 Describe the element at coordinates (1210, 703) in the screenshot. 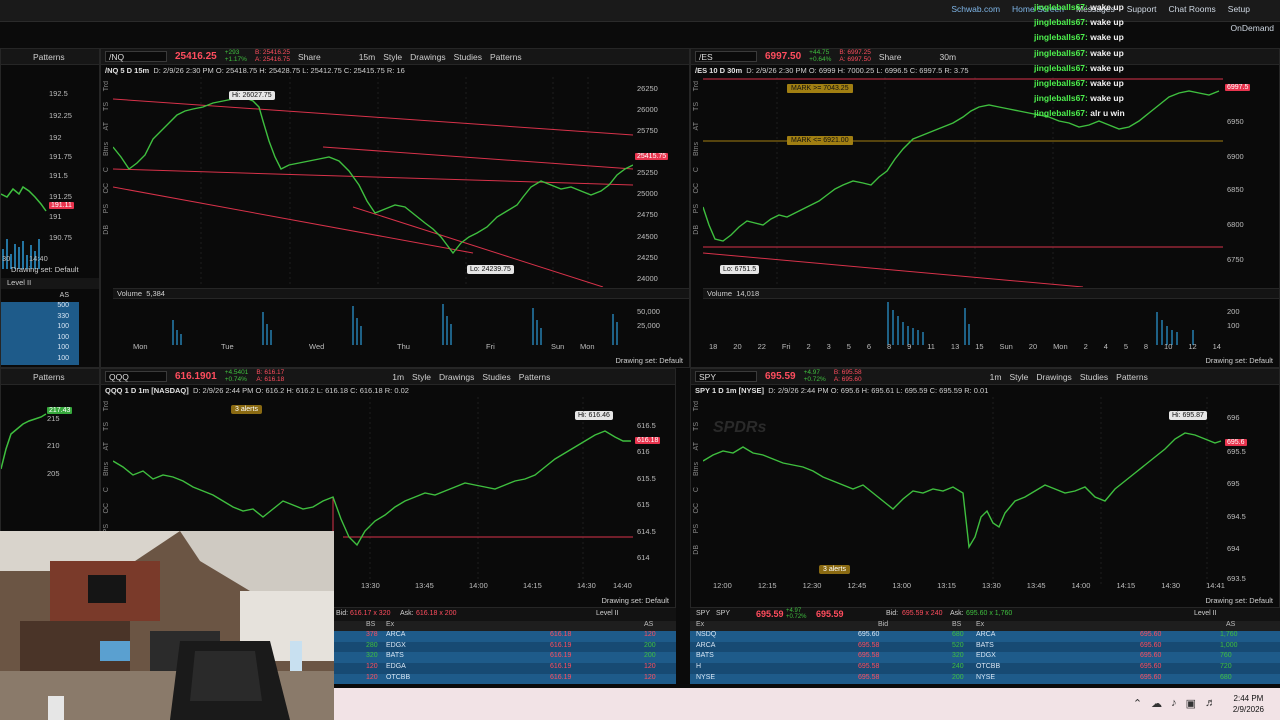

I see `volume-icon: ♬` at that location.